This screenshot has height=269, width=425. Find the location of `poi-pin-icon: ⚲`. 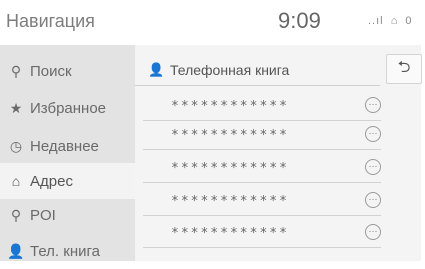

poi-pin-icon: ⚲ is located at coordinates (16, 214).